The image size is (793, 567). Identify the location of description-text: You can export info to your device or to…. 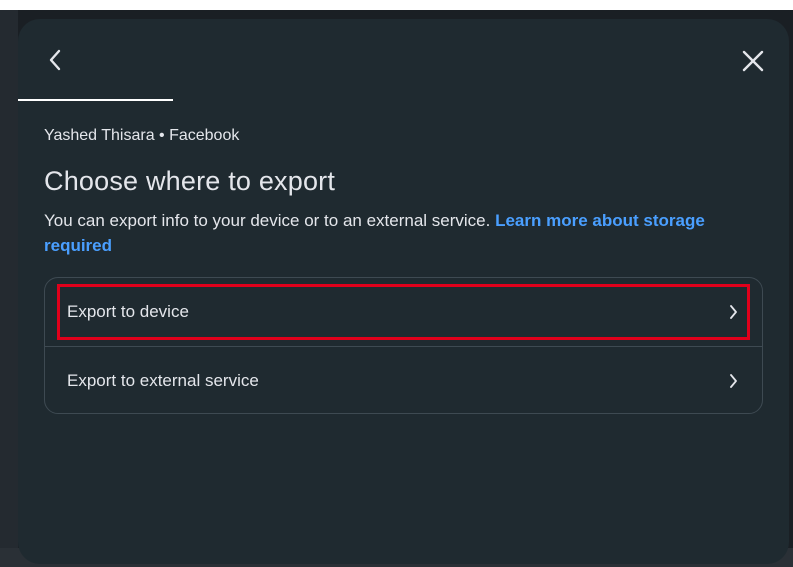
(270, 220).